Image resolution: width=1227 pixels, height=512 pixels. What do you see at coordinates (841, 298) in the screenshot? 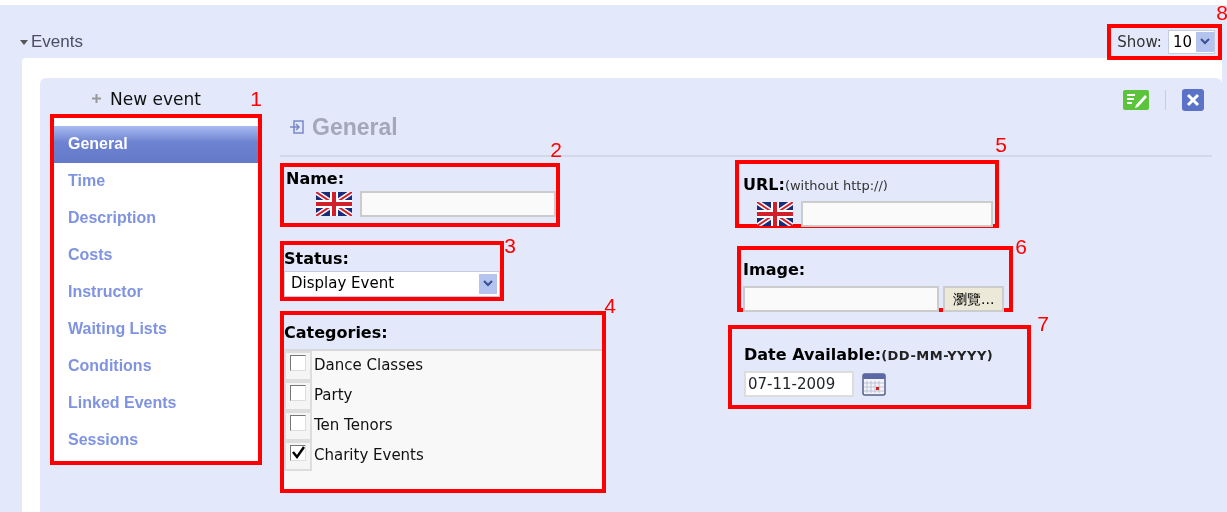
I see `file-field` at bounding box center [841, 298].